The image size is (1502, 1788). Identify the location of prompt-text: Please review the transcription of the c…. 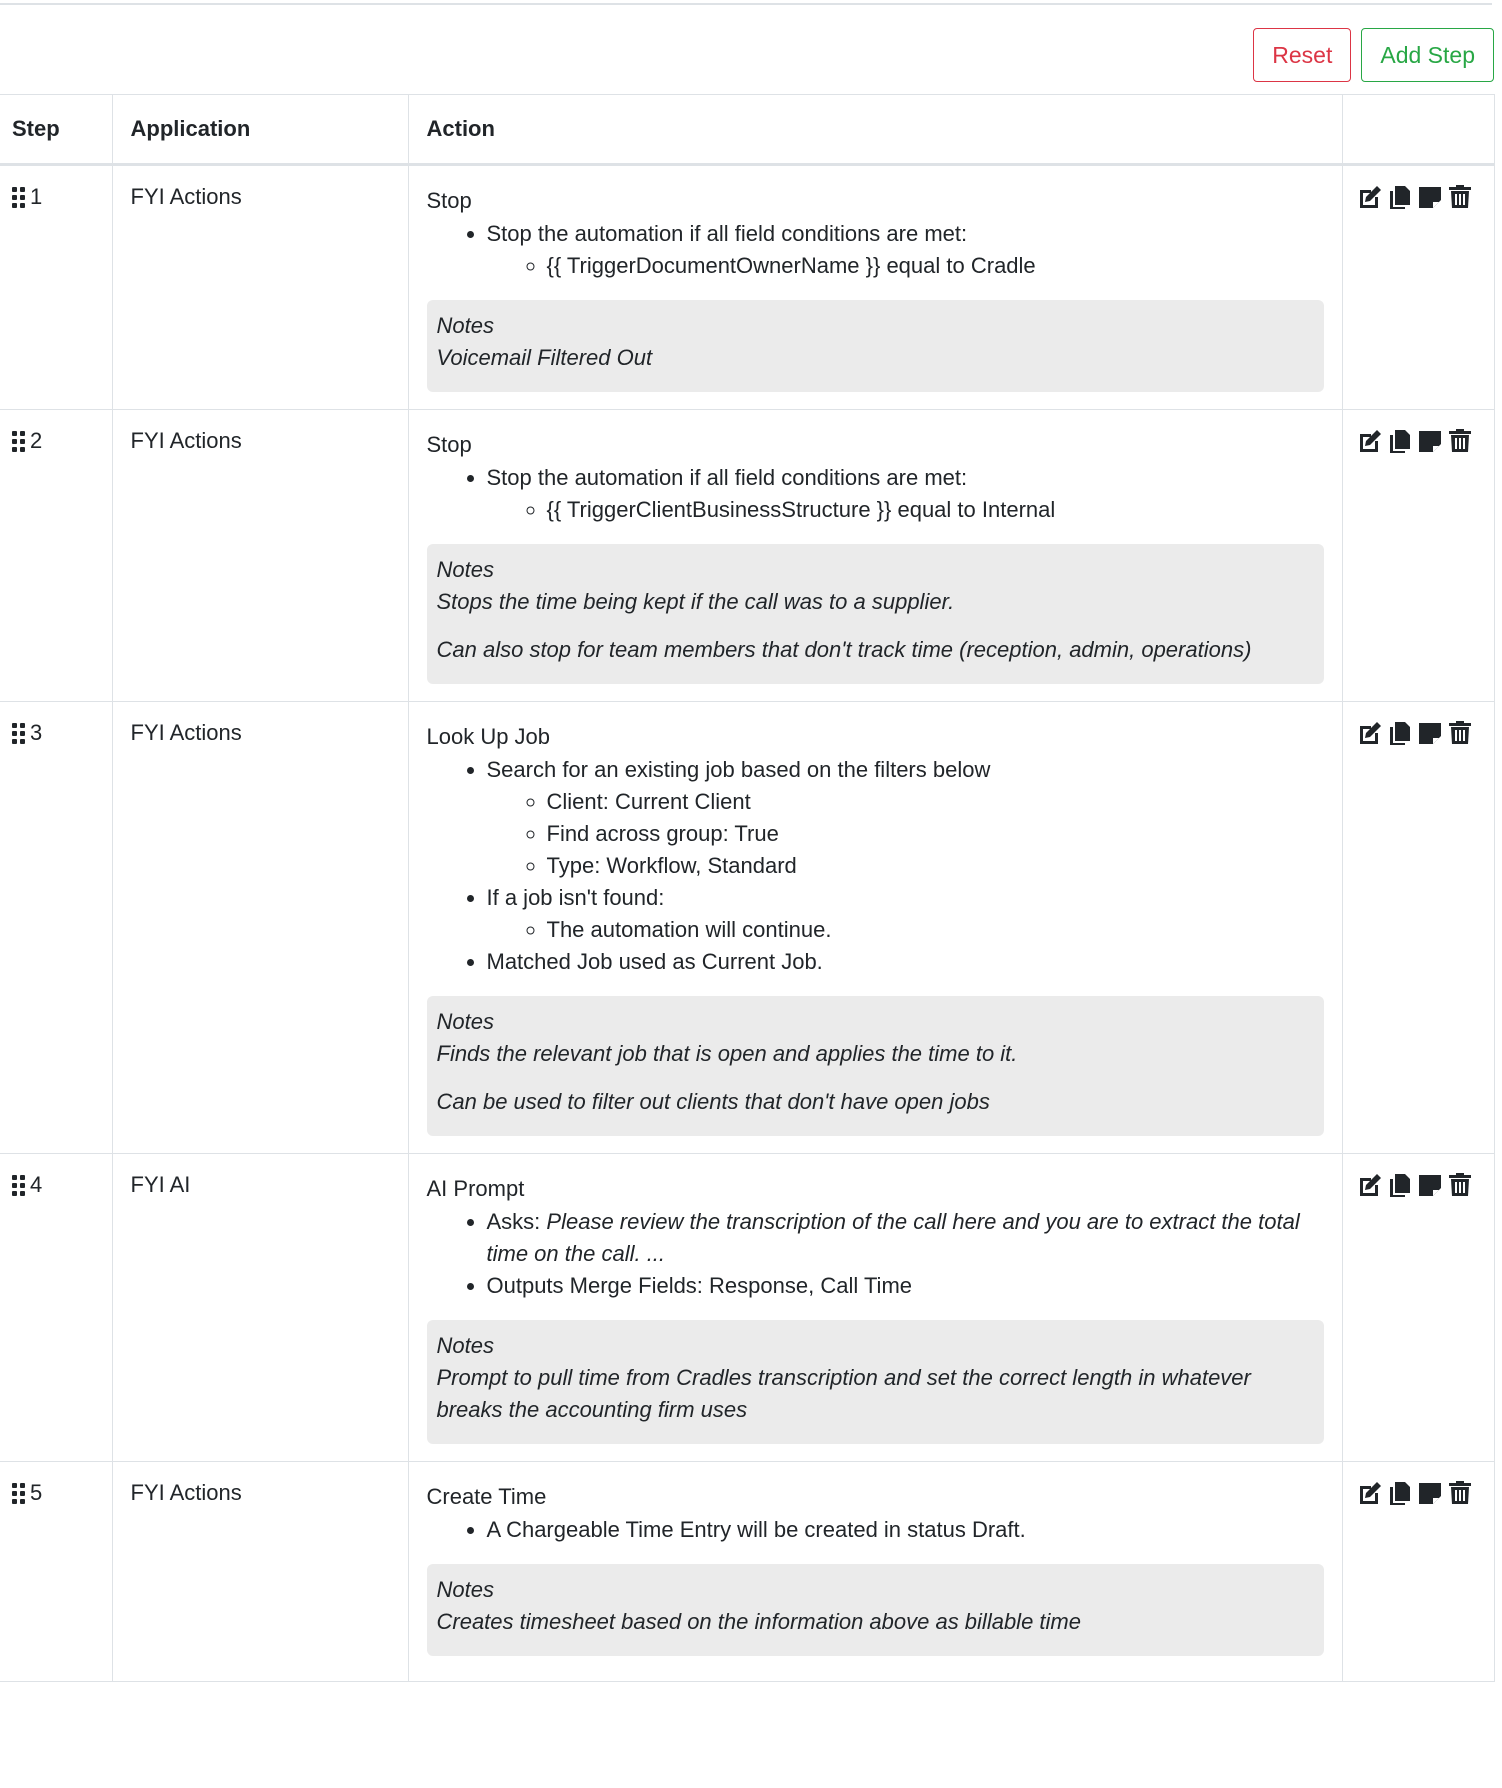
(893, 1237).